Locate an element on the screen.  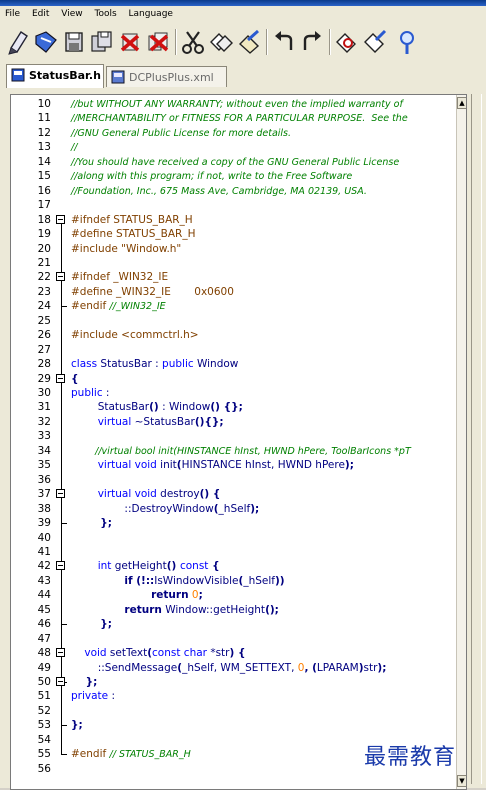
panel-splitter is located at coordinates (476, 439).